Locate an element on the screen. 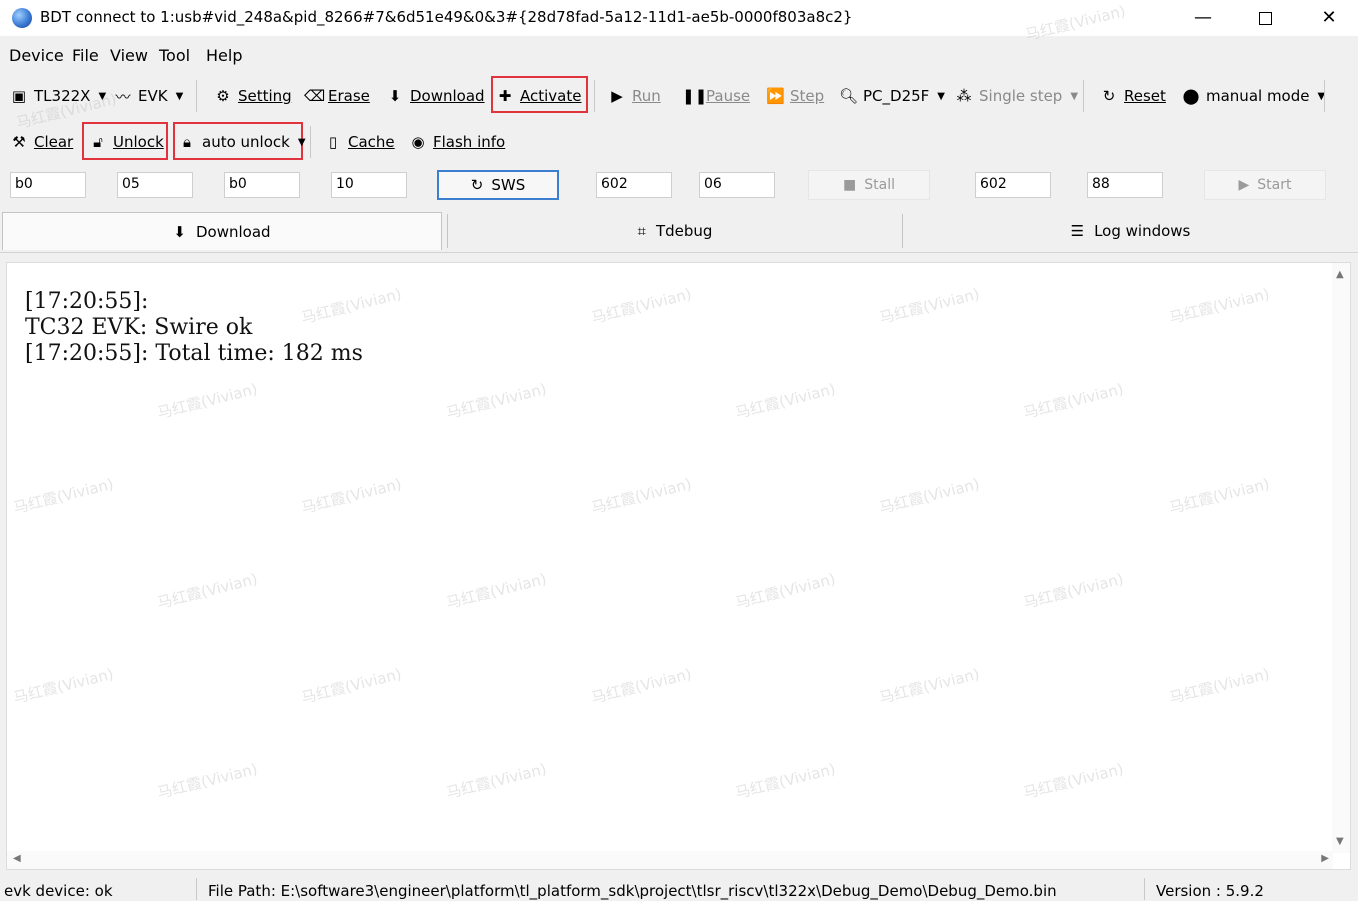  start-button: ▶ Start is located at coordinates (1265, 185).